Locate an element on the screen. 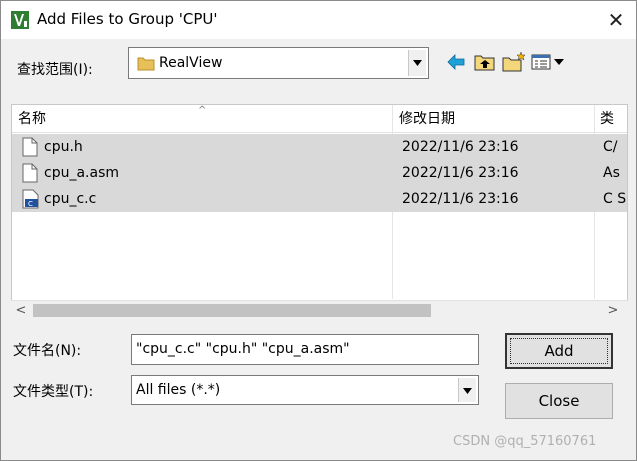  up-folder-icon is located at coordinates (485, 62).